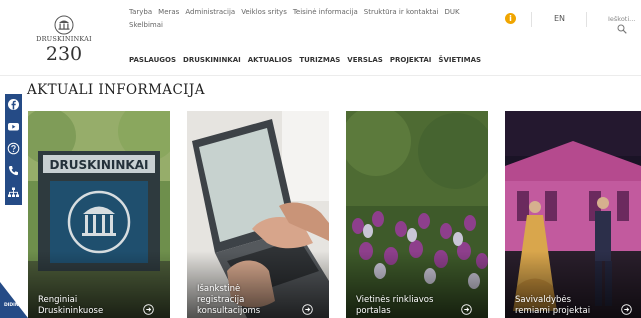  I want to click on toplink-meras: Meras, so click(168, 12).